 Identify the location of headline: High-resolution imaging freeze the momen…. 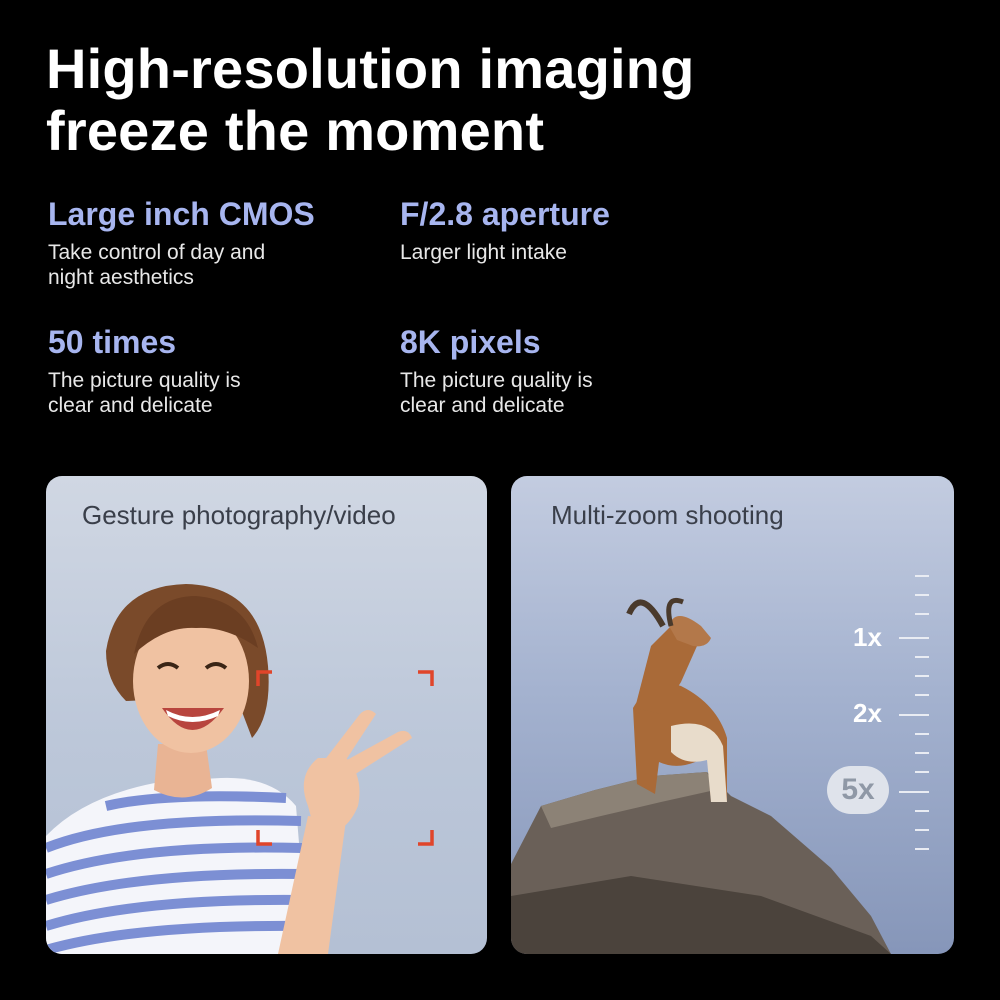
(370, 100).